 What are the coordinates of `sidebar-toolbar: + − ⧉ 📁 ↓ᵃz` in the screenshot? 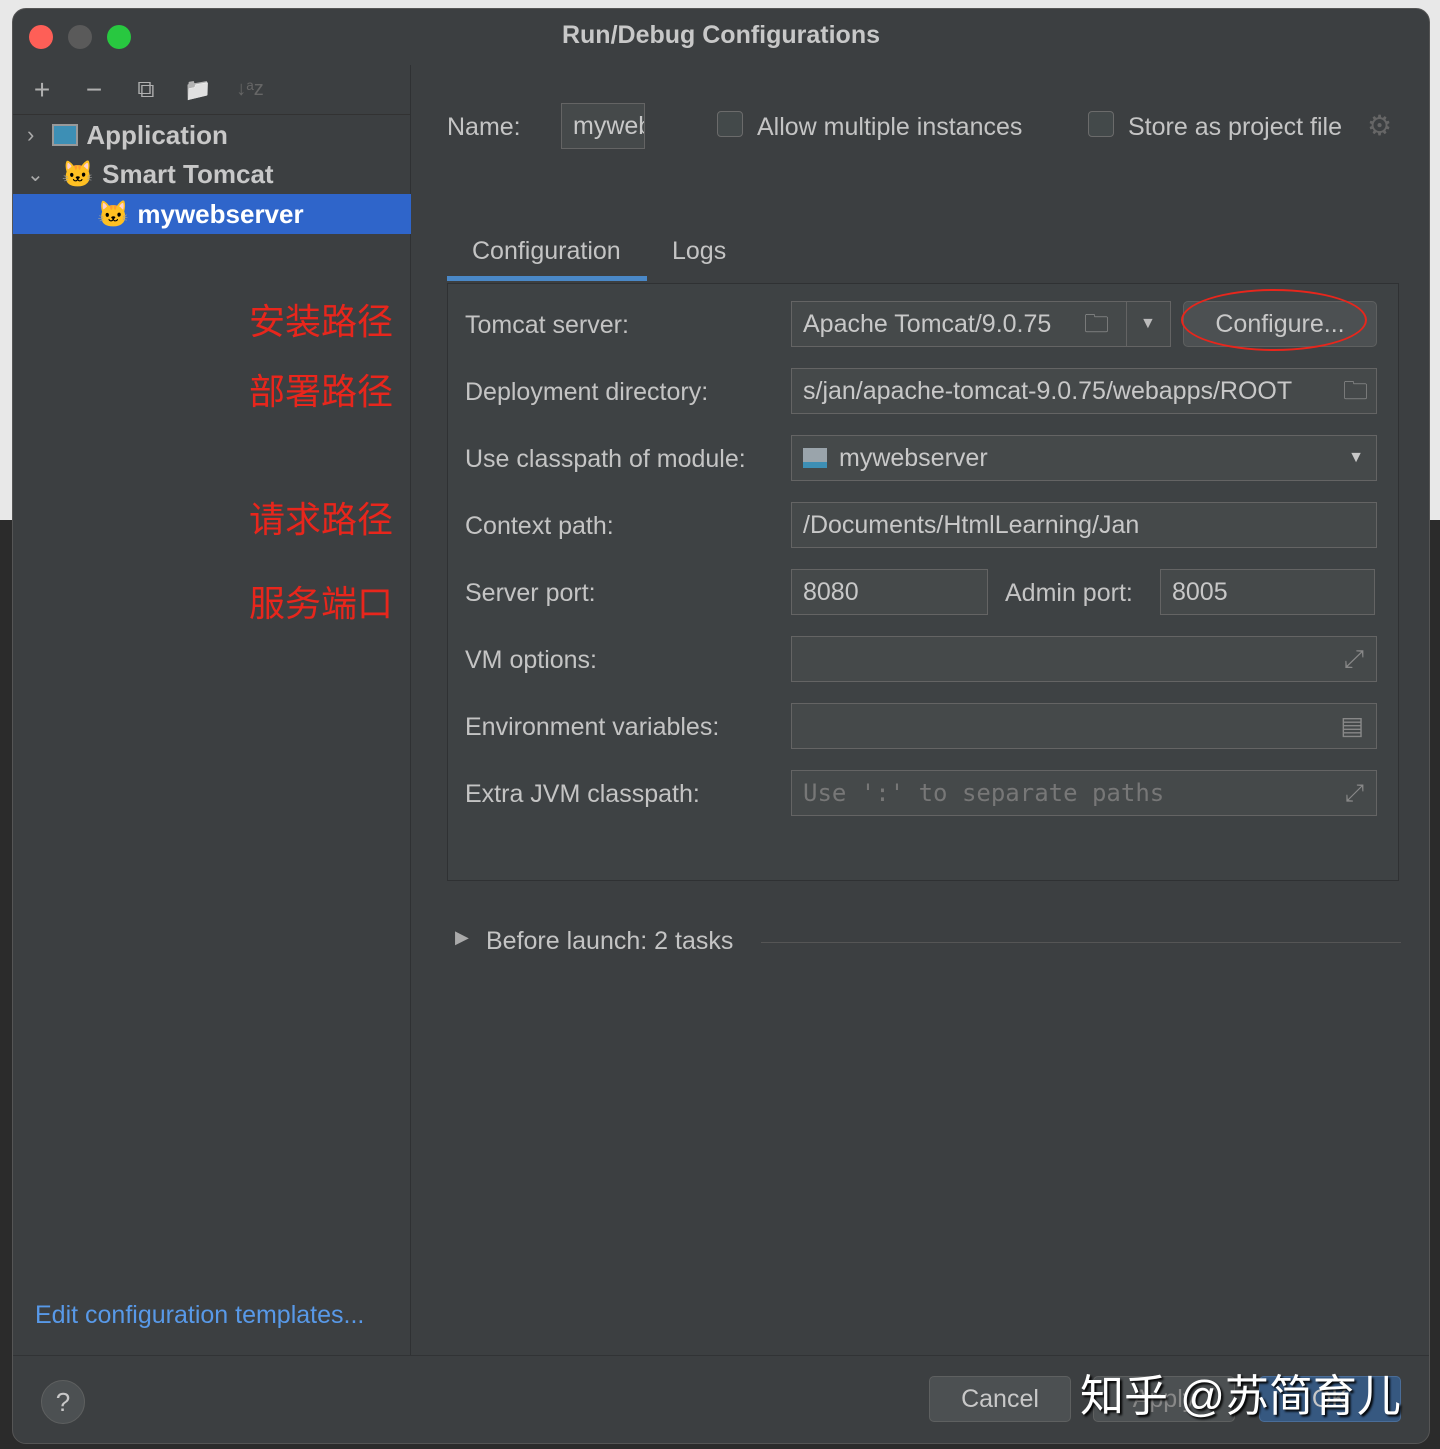 It's located at (211, 90).